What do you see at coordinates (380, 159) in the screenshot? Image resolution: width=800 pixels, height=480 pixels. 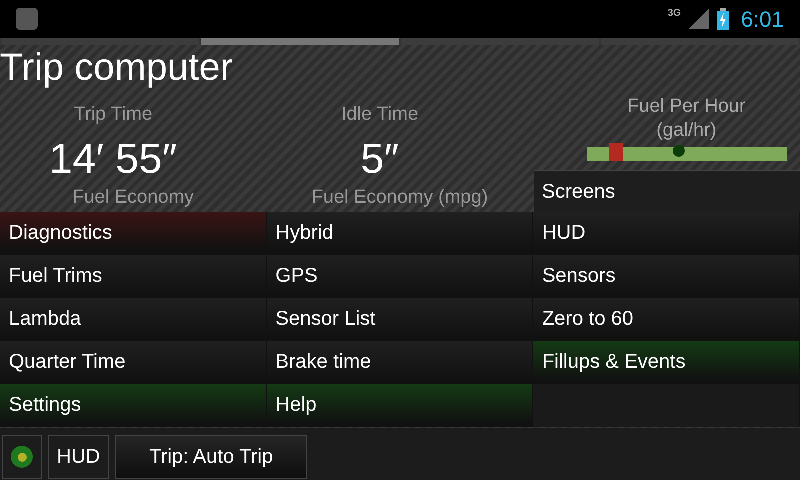 I see `gauge-value: 5″` at bounding box center [380, 159].